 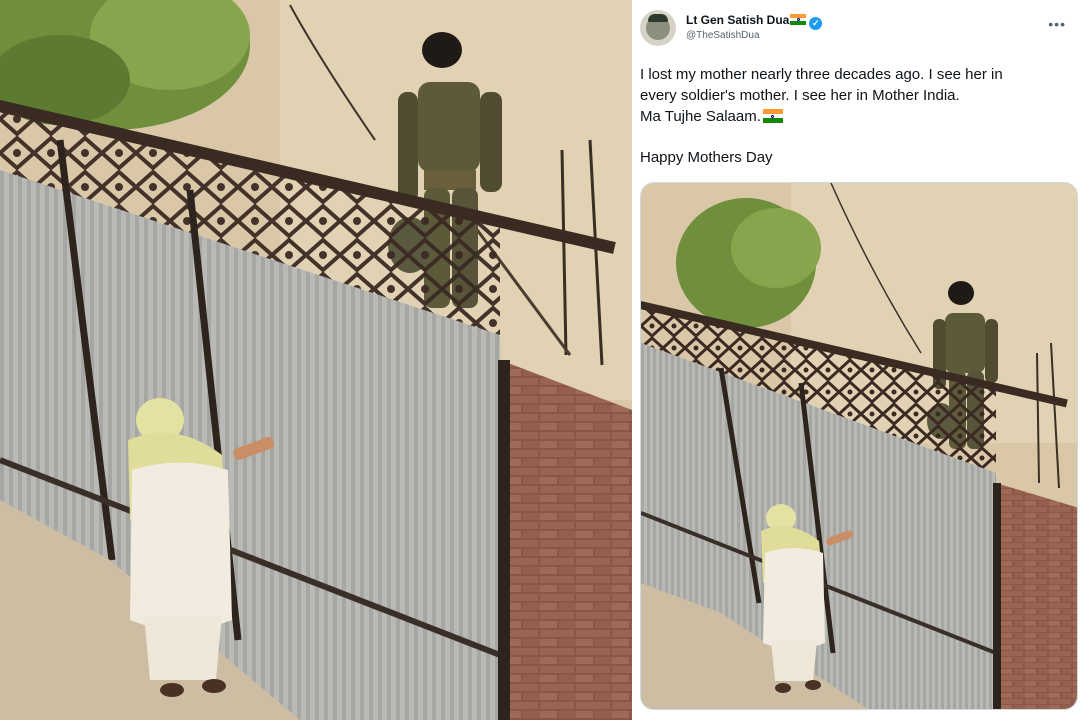 I want to click on tweet-line-3: Ma Tujhe Salaam., so click(x=855, y=116).